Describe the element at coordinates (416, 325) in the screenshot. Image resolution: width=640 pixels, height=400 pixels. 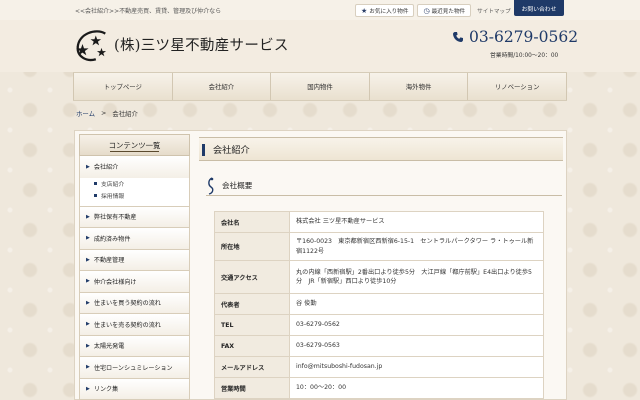
I see `row-value: 03-6279-0562` at that location.